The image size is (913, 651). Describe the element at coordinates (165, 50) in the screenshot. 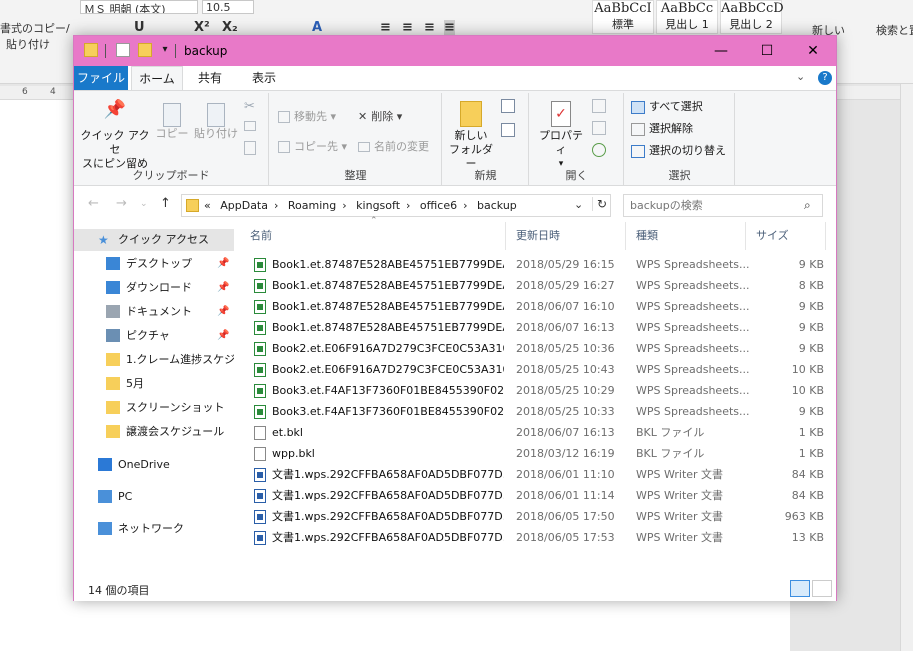

I see `chevron-down-icon: ▾` at that location.